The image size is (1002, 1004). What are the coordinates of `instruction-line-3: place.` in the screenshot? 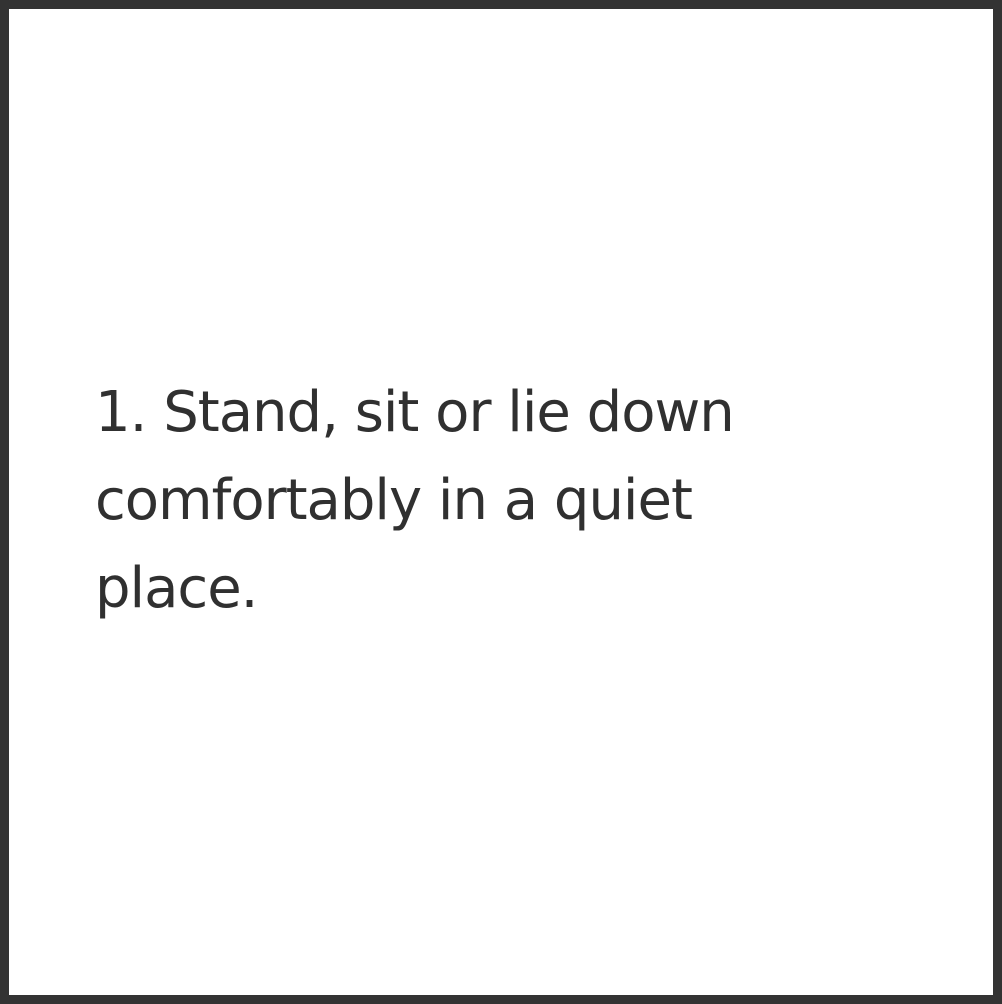 It's located at (176, 588).